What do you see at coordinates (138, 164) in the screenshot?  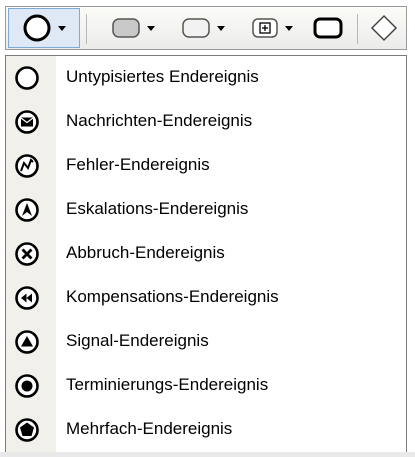 I see `menu-item-label: Fehler-Endereignis` at bounding box center [138, 164].